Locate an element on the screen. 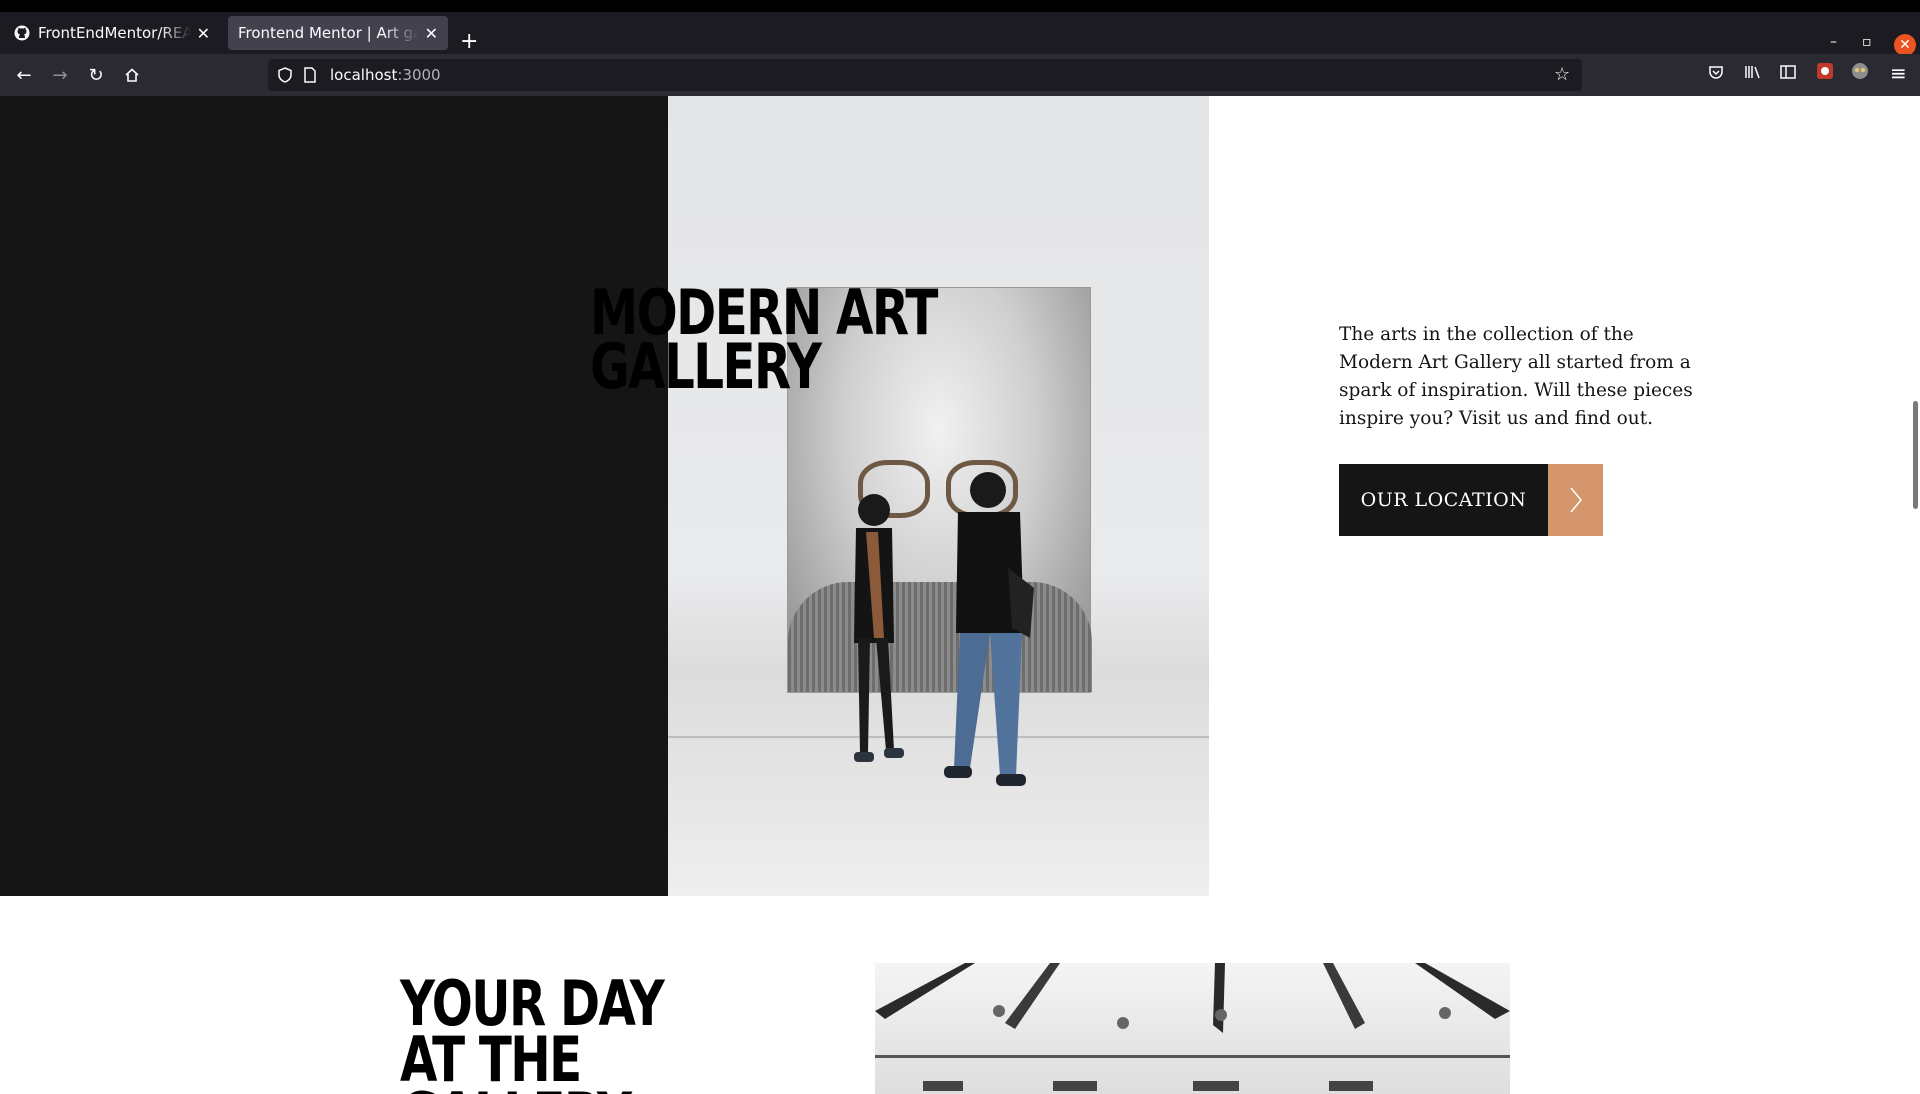  address-bar: localhost:3000 ☆ is located at coordinates (925, 75).